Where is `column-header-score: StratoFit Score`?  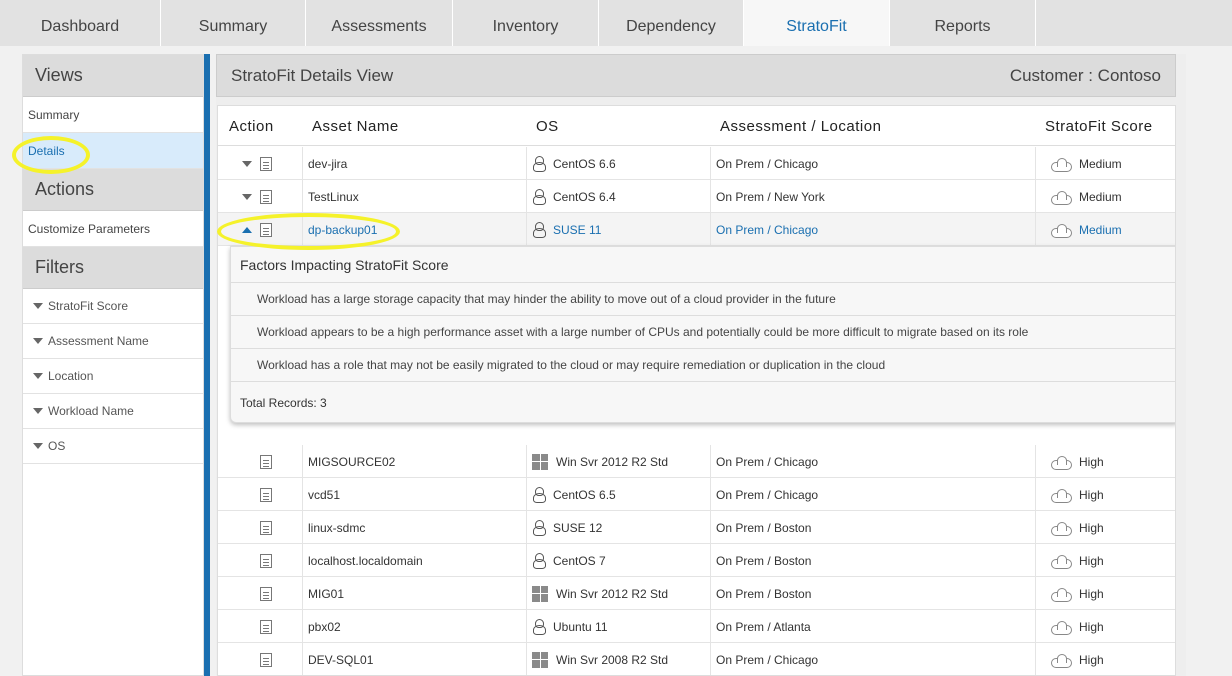
column-header-score: StratoFit Score is located at coordinates (1099, 126).